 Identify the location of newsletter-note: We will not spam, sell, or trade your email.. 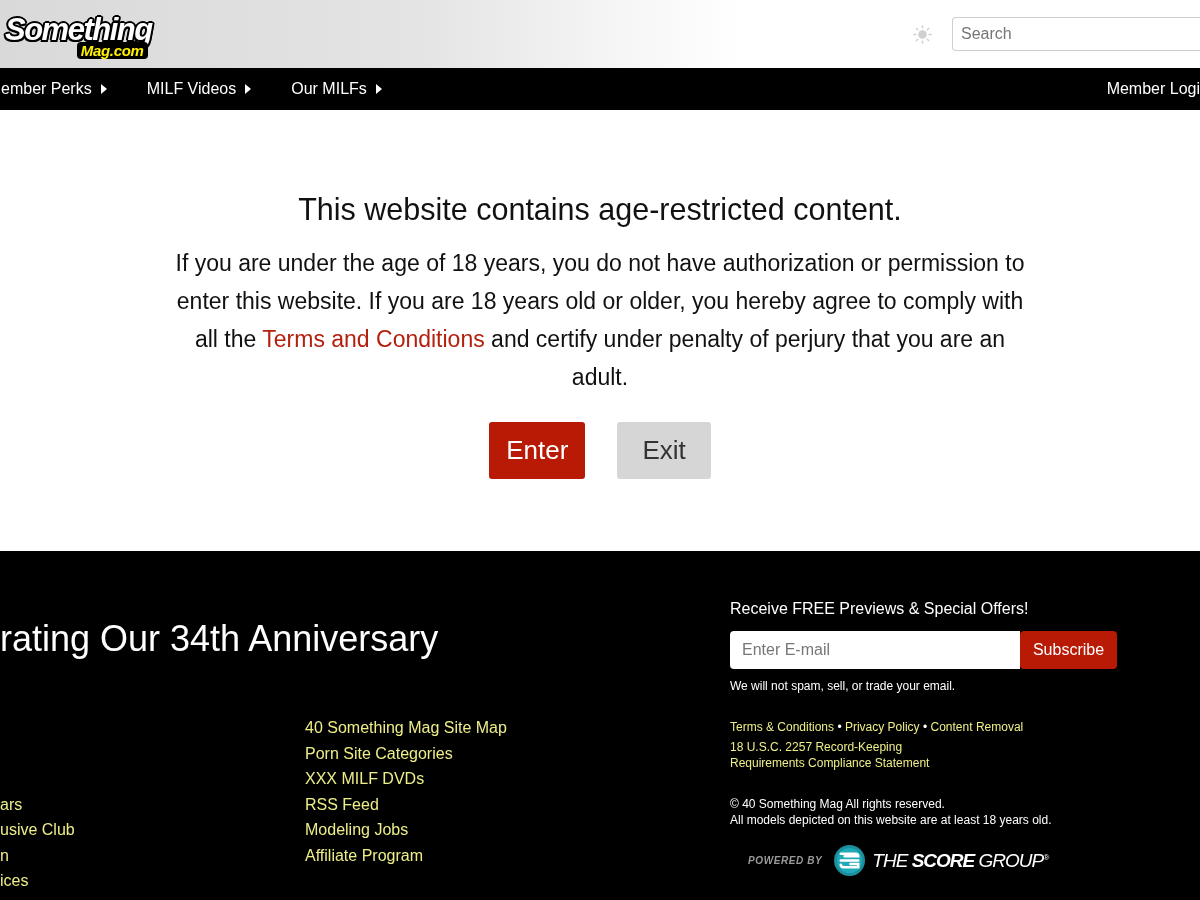
(843, 686).